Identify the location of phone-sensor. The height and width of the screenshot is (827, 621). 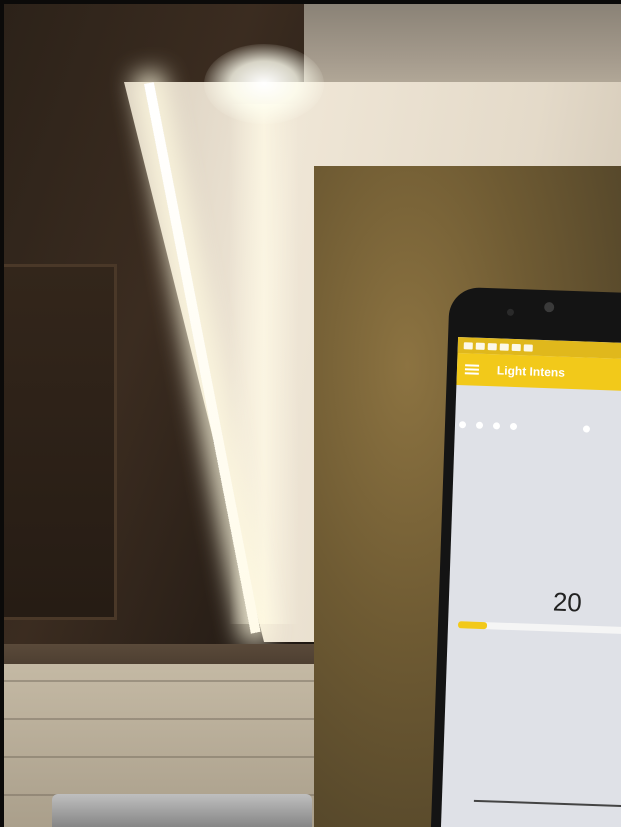
(510, 312).